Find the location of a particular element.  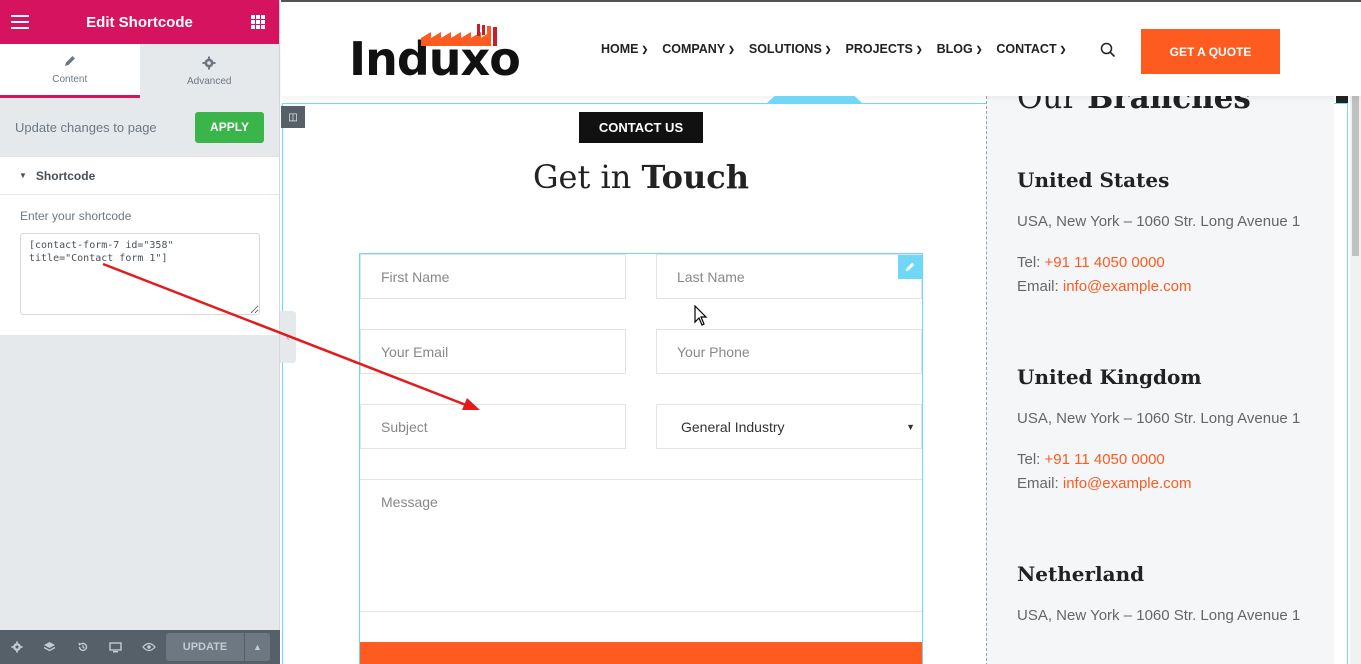

heading-light: Get in is located at coordinates (582, 177).